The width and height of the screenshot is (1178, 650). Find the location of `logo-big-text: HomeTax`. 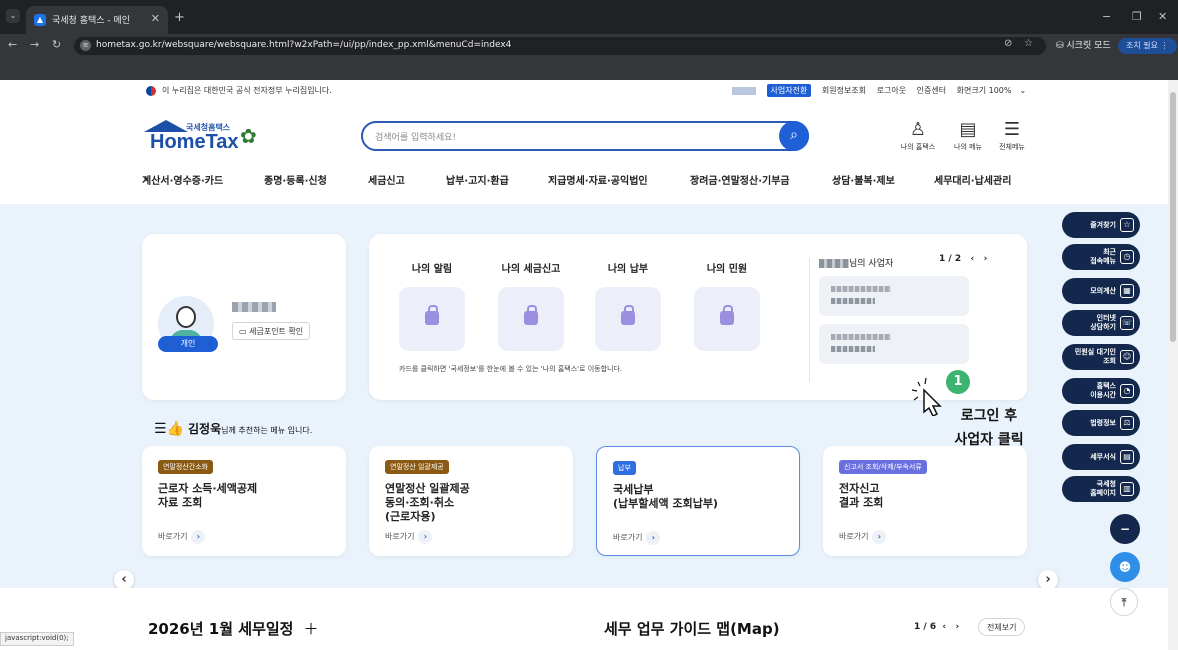

logo-big-text: HomeTax is located at coordinates (194, 142).